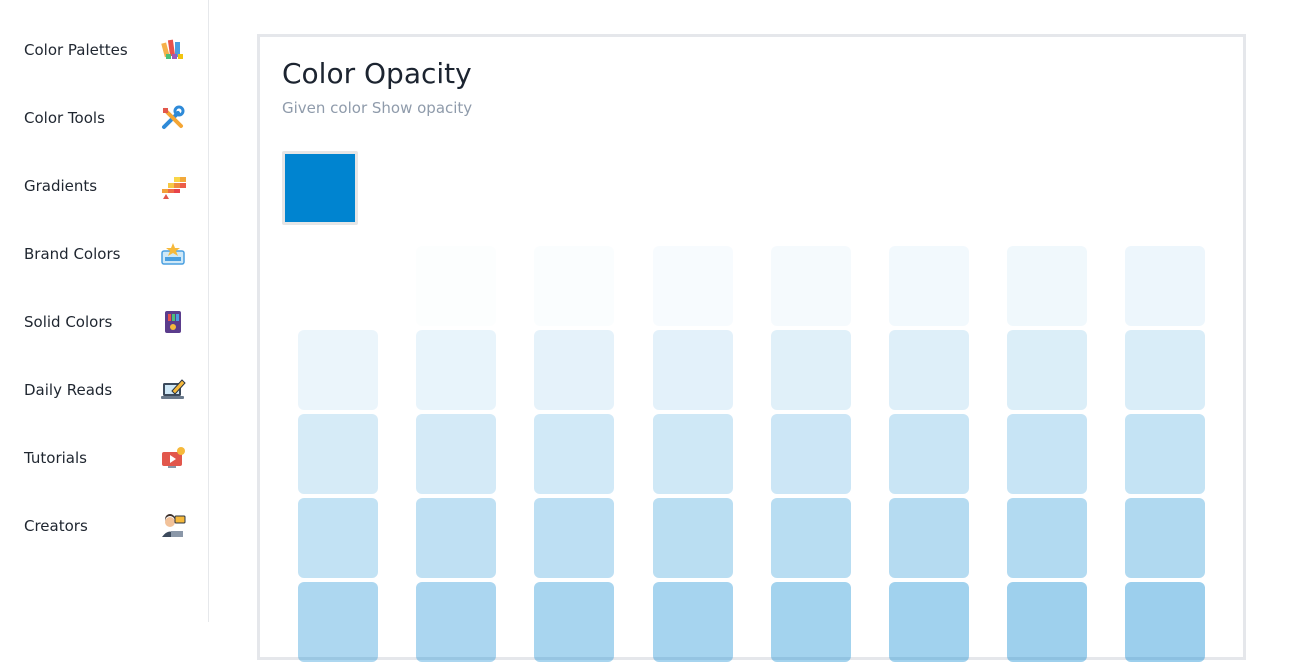 The image size is (1294, 662). I want to click on sidebar-item-color-tools: Color Tools, so click(105, 118).